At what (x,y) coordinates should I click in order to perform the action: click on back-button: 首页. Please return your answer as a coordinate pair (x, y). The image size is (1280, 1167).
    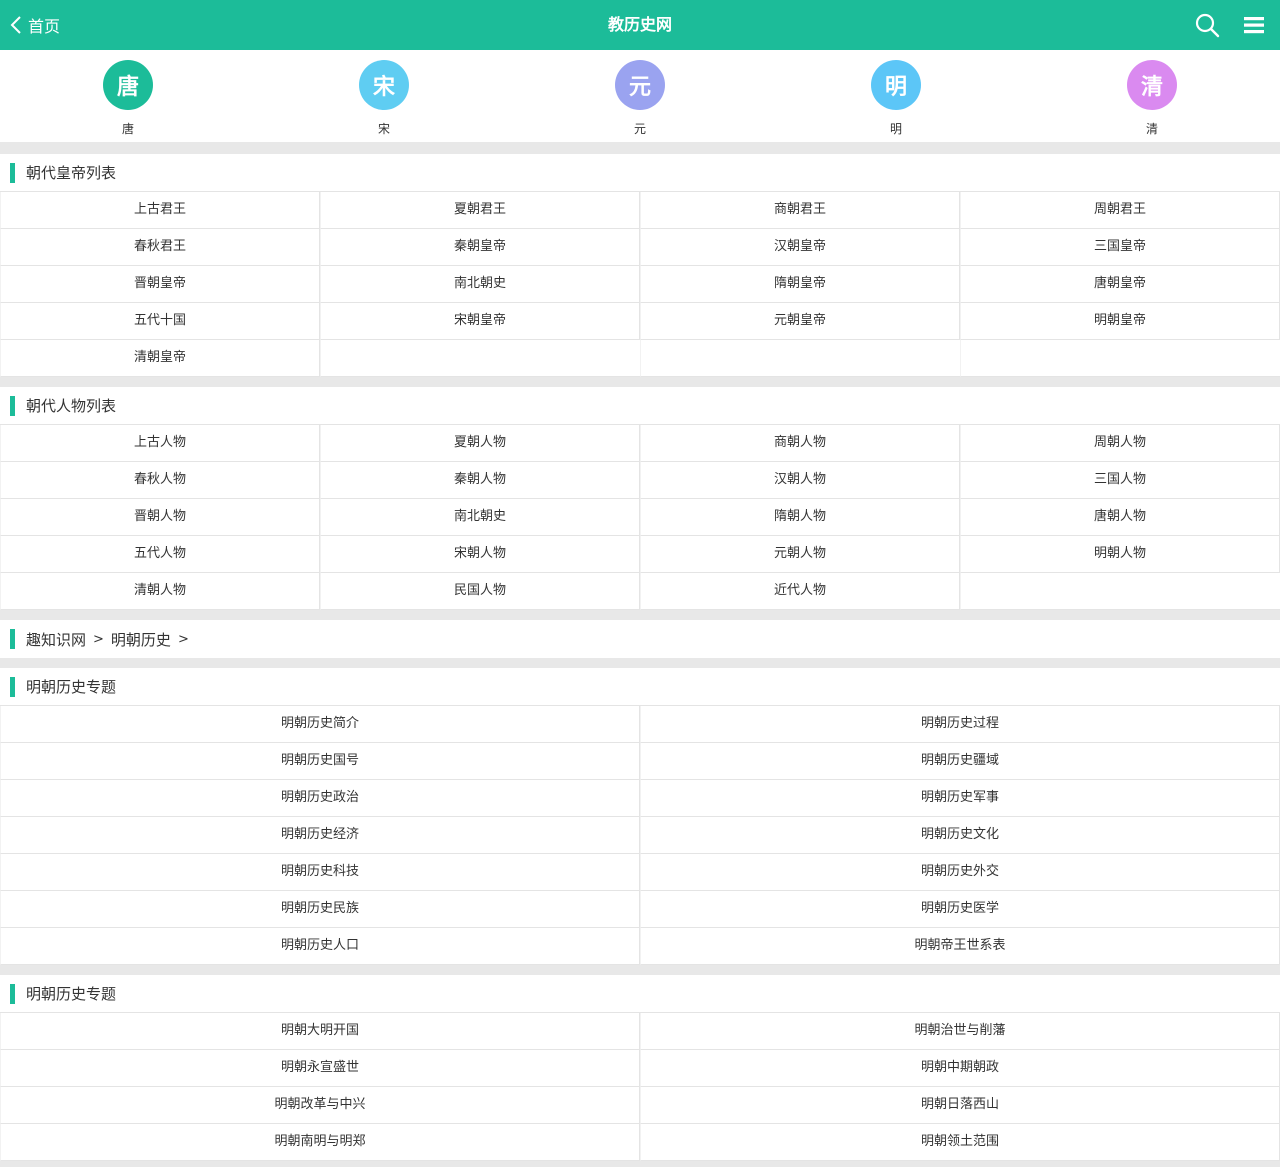
    Looking at the image, I should click on (34, 25).